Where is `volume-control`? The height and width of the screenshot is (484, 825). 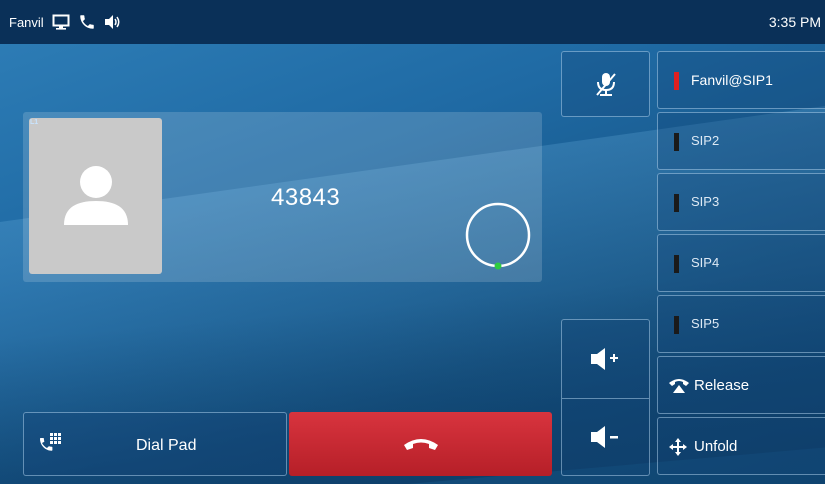 volume-control is located at coordinates (605, 397).